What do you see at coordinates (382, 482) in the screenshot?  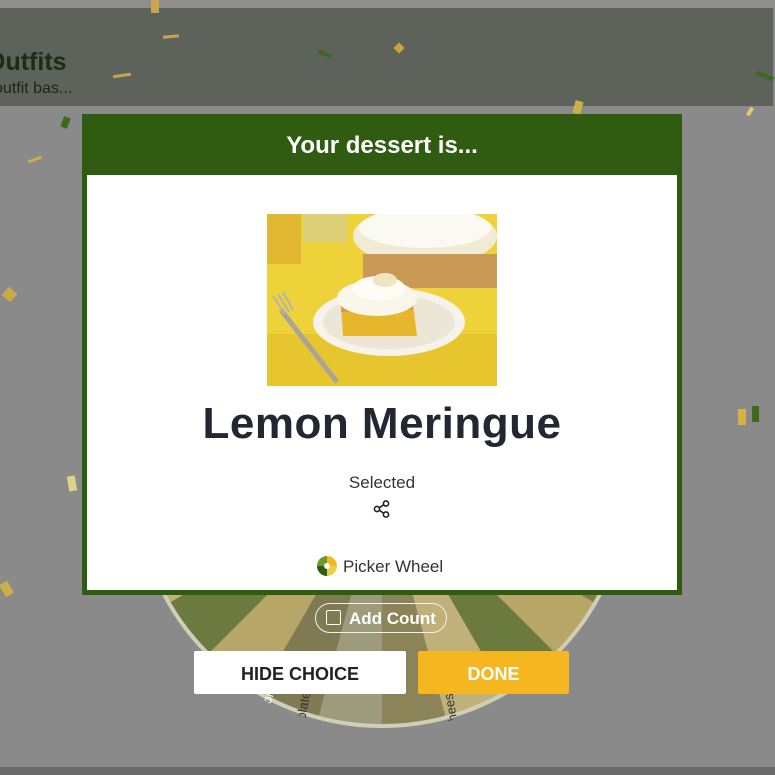 I see `selected-status: Selected` at bounding box center [382, 482].